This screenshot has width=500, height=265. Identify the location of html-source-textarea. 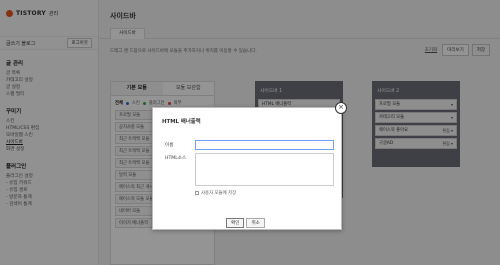
(264, 169).